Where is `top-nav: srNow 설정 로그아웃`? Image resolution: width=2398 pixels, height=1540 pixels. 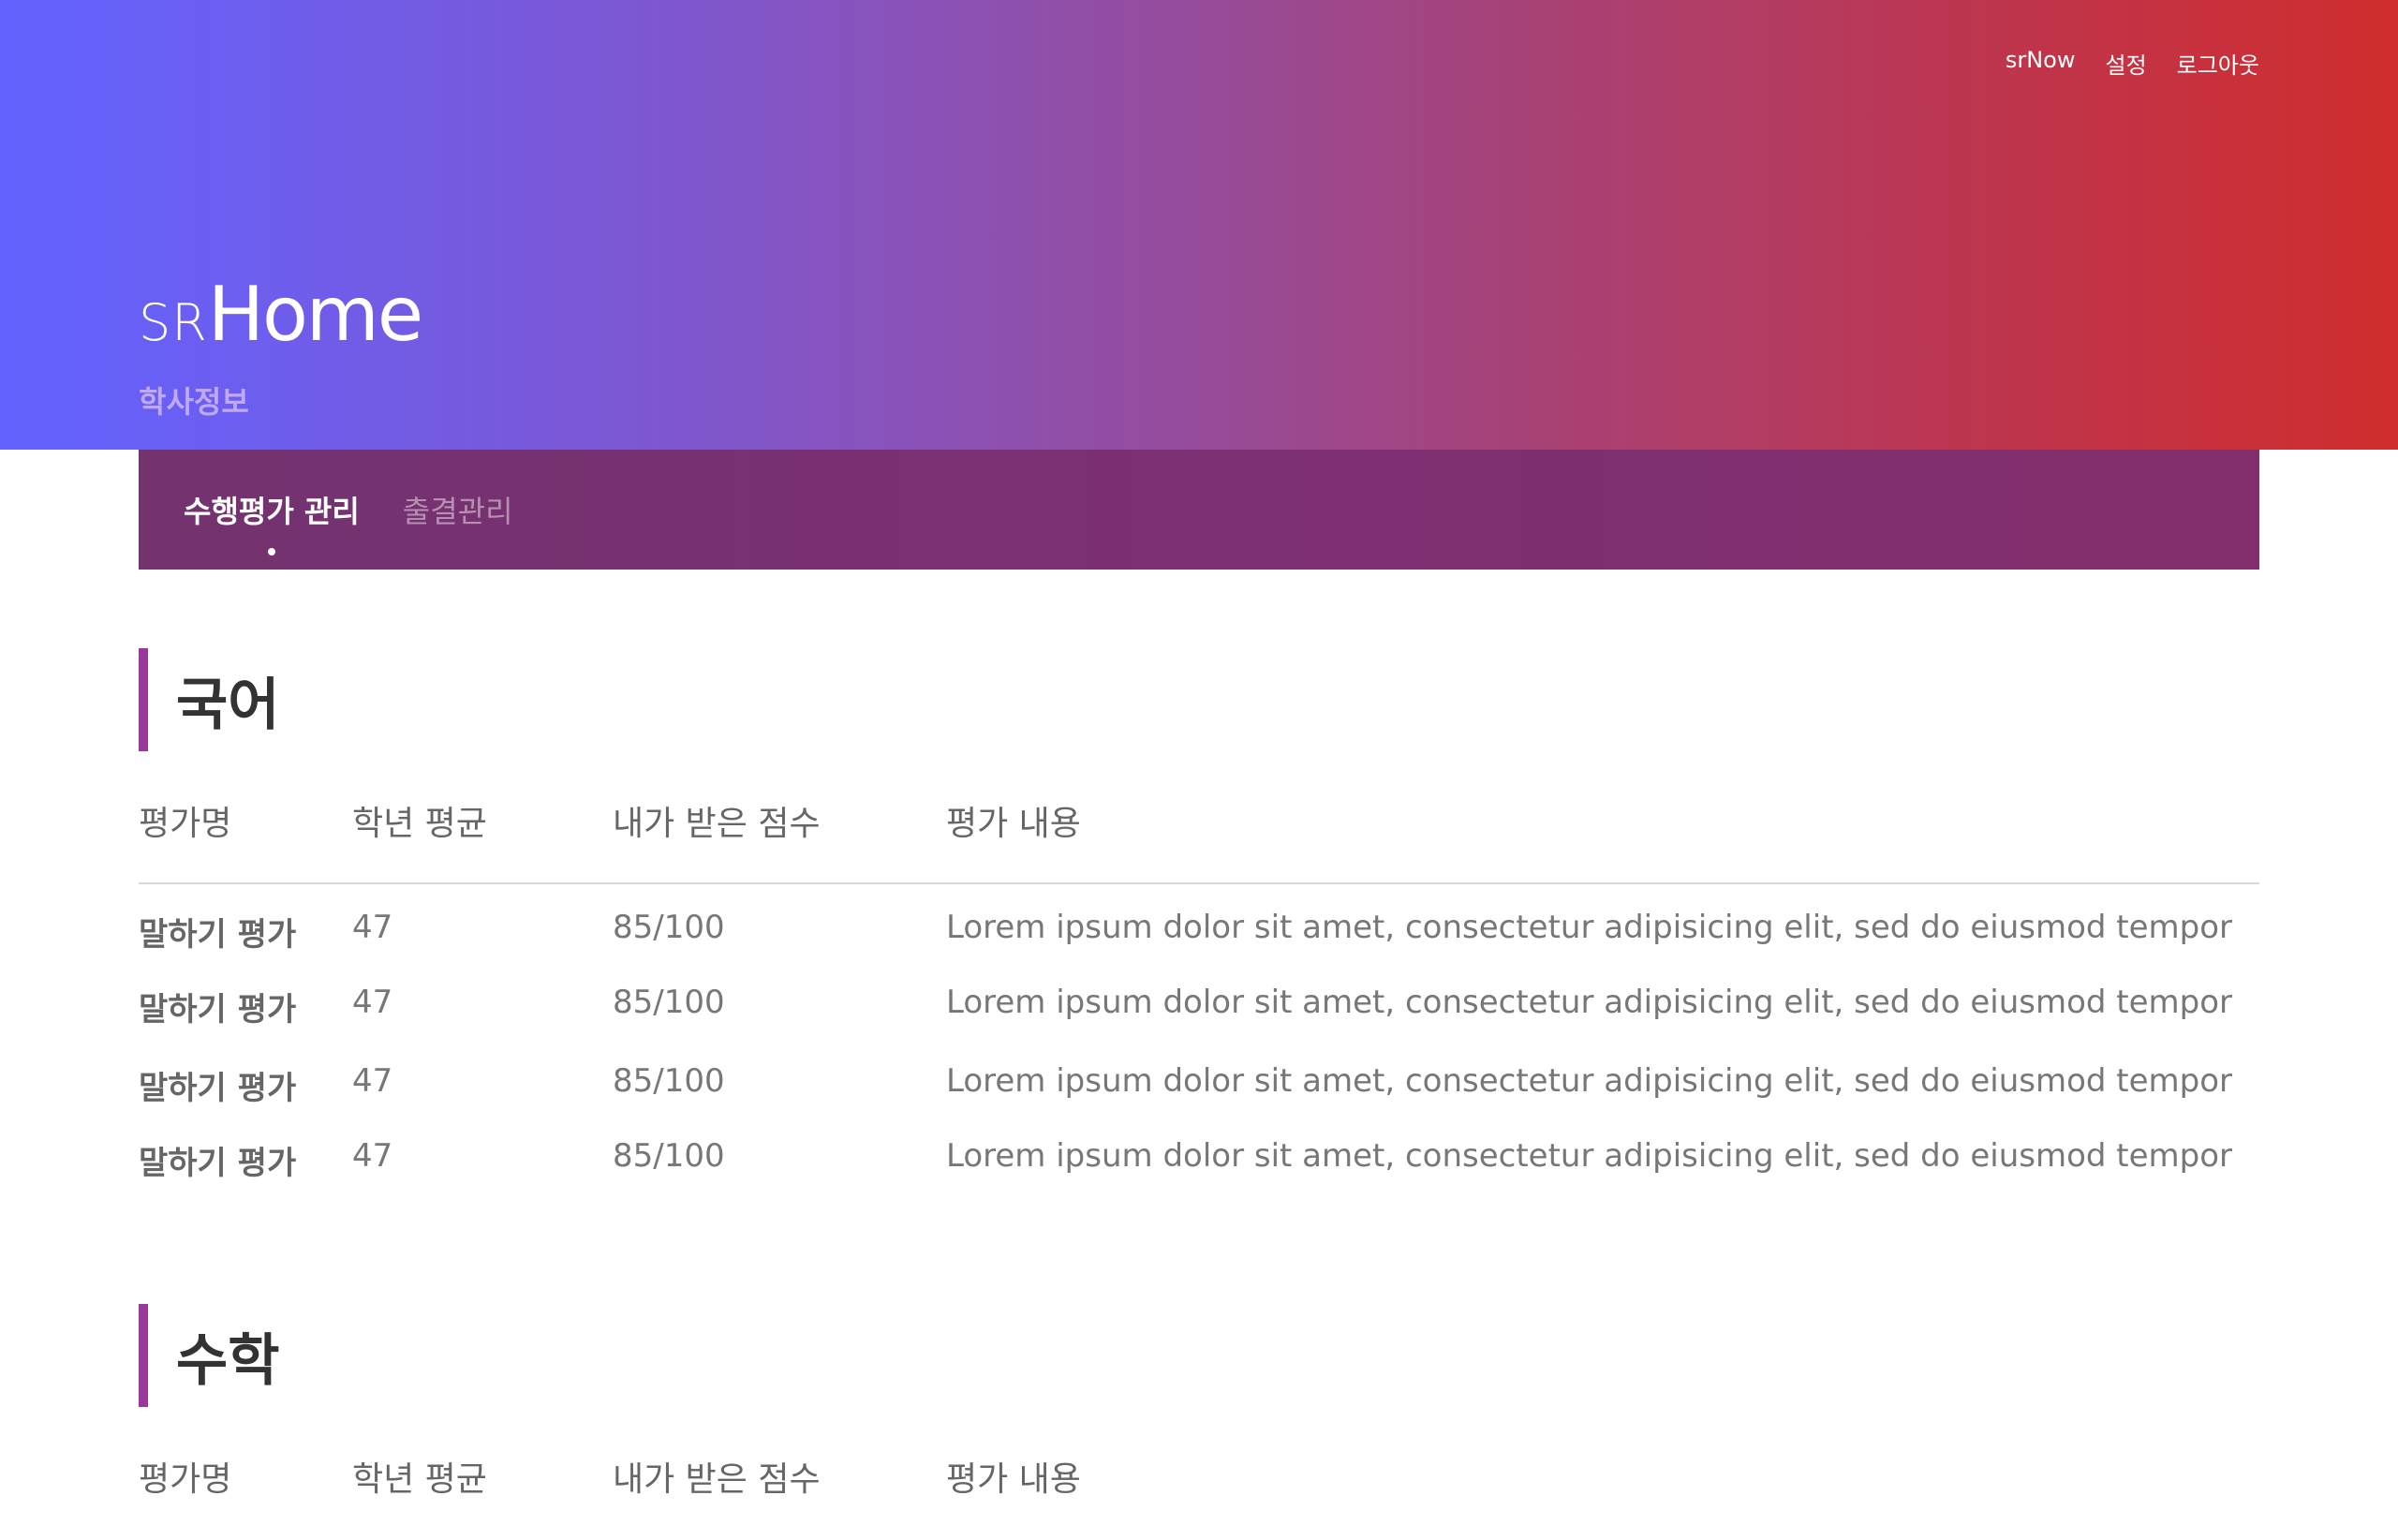 top-nav: srNow 설정 로그아웃 is located at coordinates (2132, 63).